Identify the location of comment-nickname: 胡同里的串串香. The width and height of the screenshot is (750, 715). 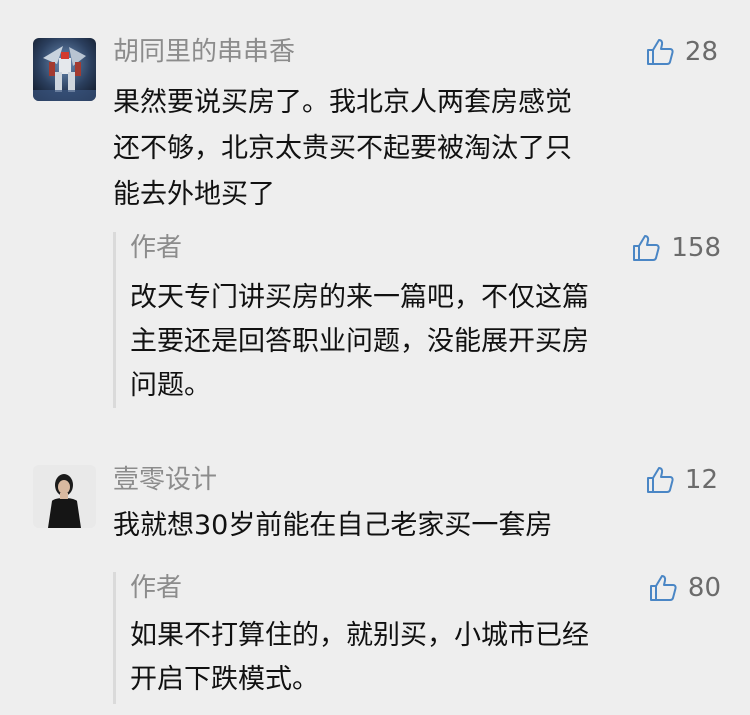
(204, 52).